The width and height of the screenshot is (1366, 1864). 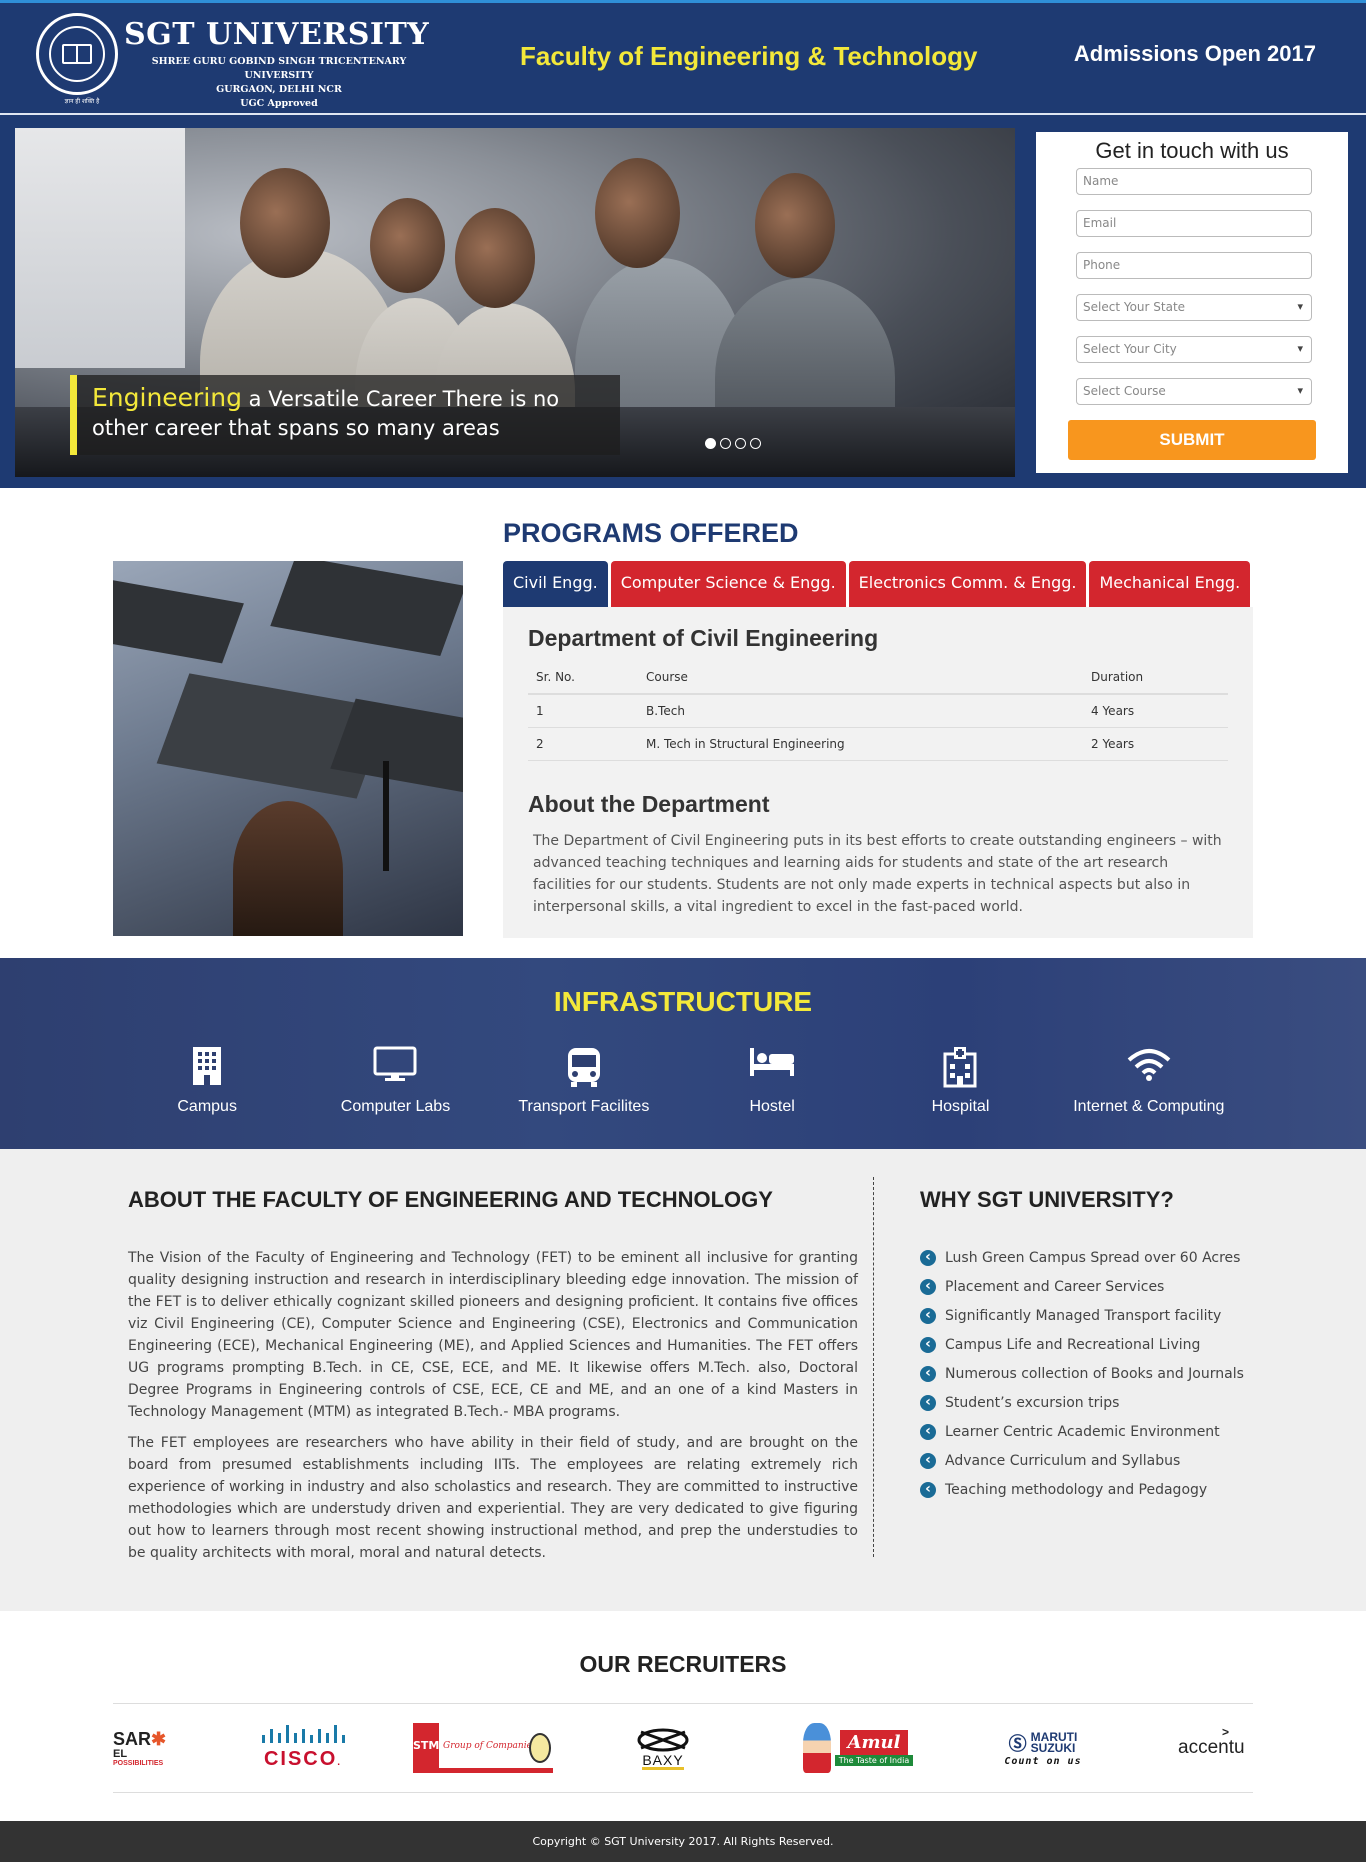 I want to click on infra-item-transport: Transport Facilites, so click(x=584, y=1081).